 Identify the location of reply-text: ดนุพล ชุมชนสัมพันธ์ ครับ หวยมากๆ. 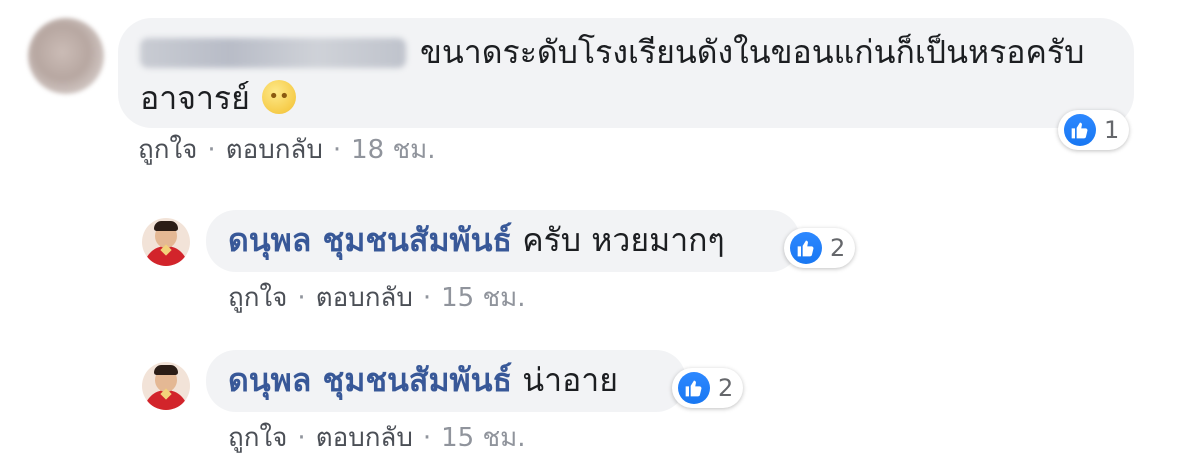
(476, 240).